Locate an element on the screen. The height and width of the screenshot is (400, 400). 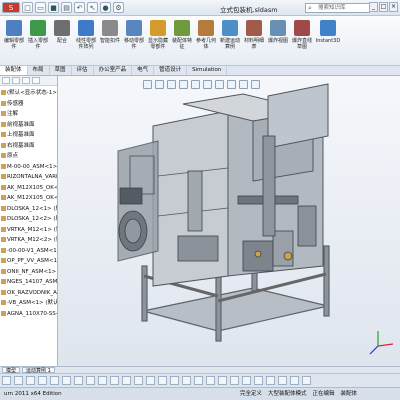
tree-item-label: VRTKA_M12<1> (默认 is located at coordinates (32, 229).